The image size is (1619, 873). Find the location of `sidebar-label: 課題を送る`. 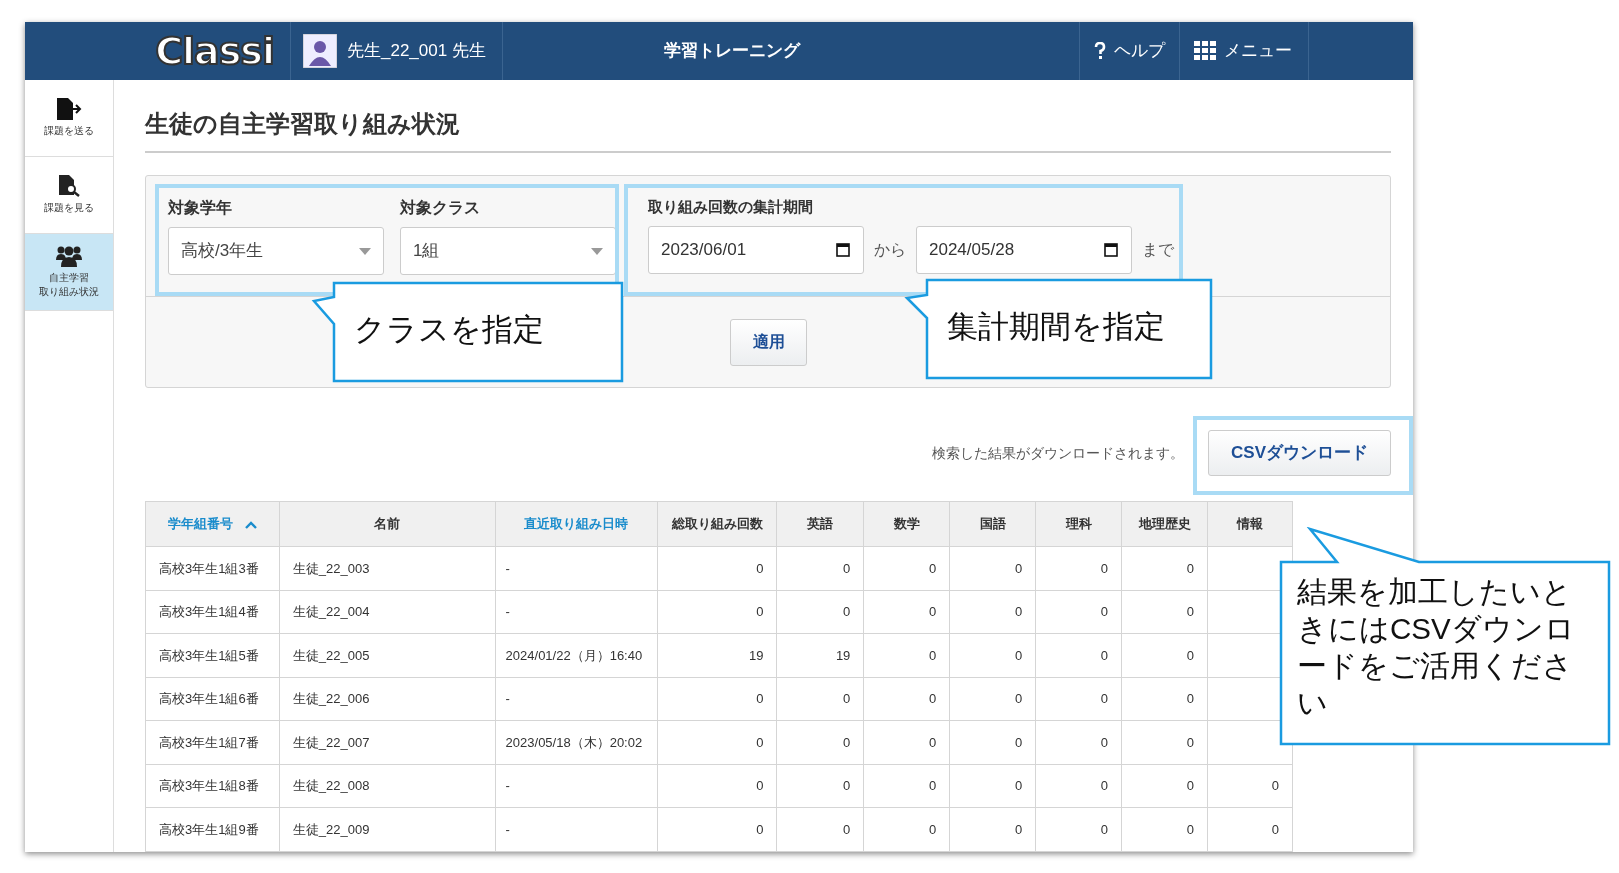

sidebar-label: 課題を送る is located at coordinates (69, 131).